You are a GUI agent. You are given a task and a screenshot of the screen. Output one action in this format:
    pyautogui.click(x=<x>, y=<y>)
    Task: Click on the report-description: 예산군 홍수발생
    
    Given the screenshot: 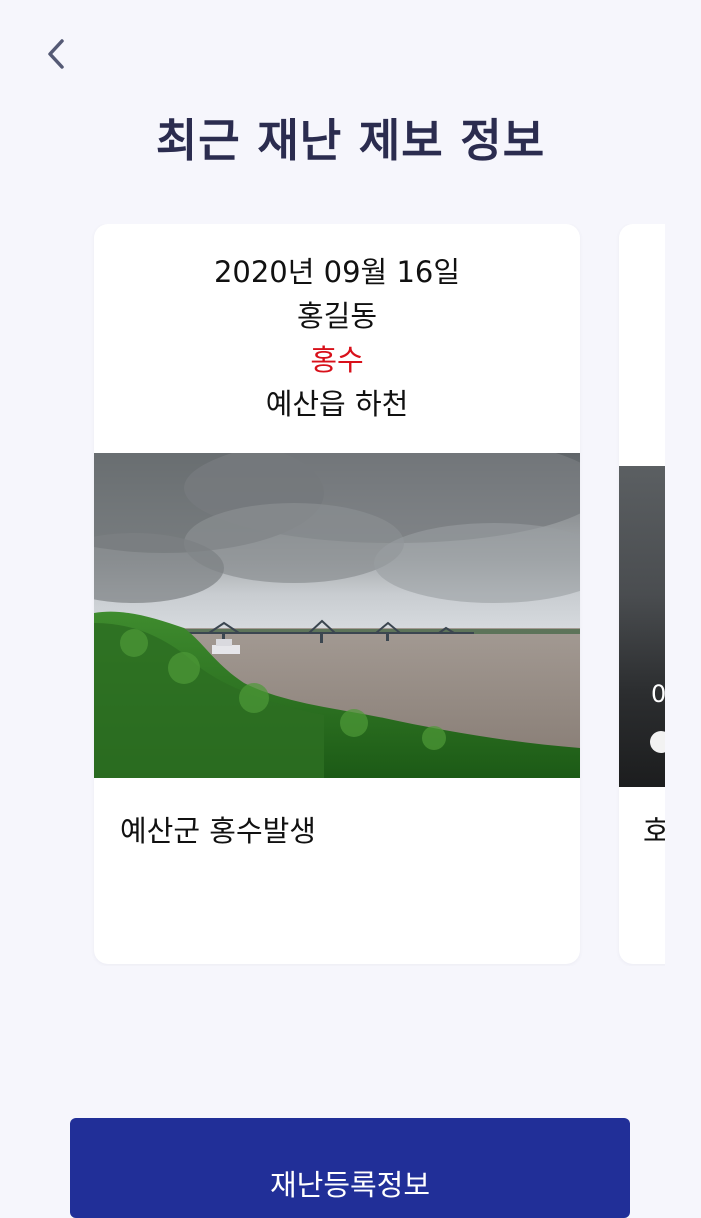 What is the action you would take?
    pyautogui.click(x=218, y=831)
    